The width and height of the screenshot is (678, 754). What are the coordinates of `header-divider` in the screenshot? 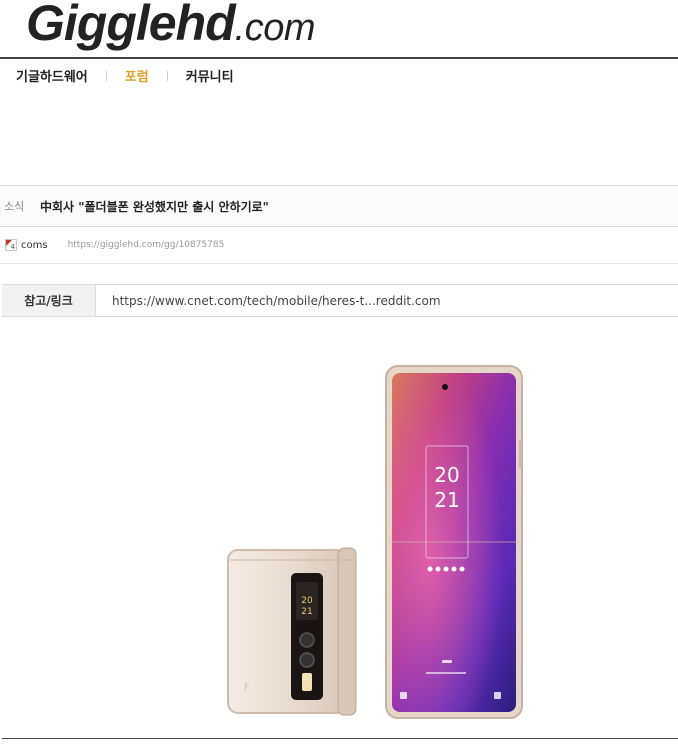 It's located at (339, 58).